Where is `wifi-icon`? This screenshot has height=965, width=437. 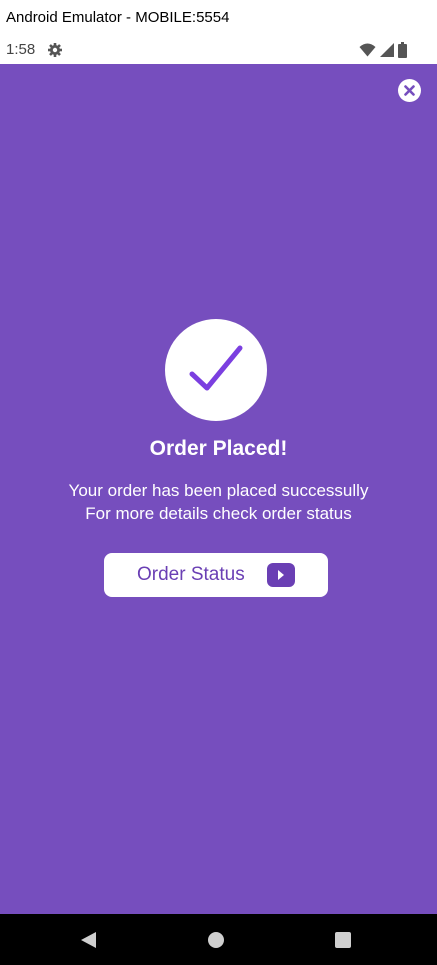 wifi-icon is located at coordinates (367, 50).